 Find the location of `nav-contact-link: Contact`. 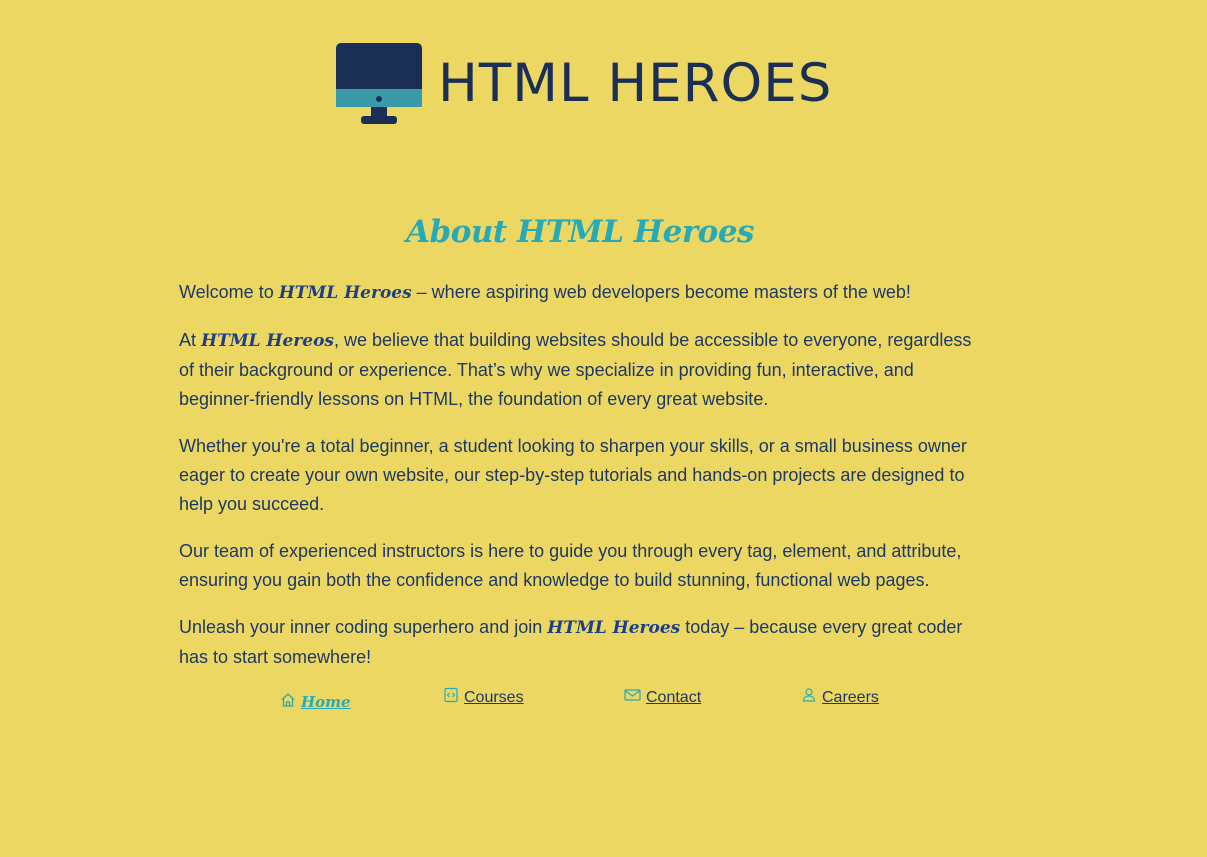

nav-contact-link: Contact is located at coordinates (662, 697).